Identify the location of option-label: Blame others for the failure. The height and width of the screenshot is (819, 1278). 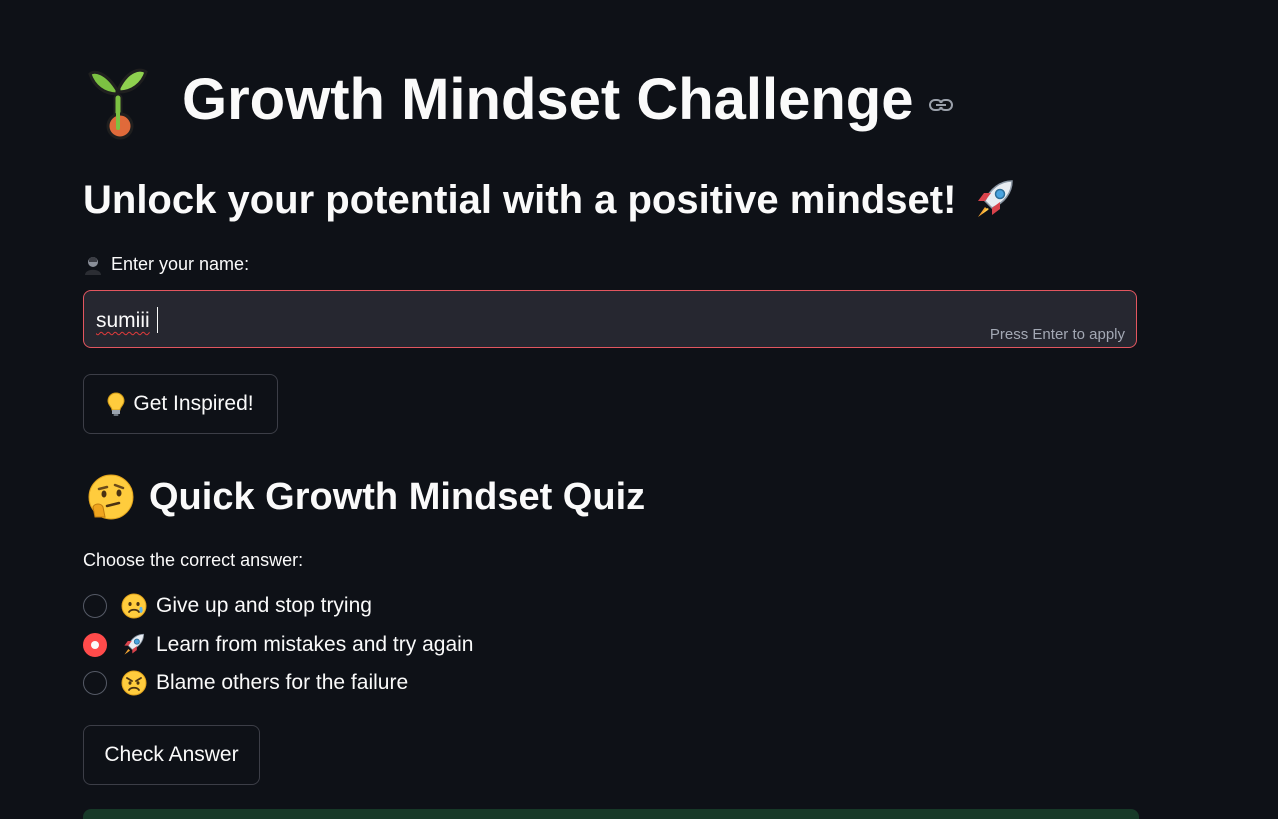
(282, 682).